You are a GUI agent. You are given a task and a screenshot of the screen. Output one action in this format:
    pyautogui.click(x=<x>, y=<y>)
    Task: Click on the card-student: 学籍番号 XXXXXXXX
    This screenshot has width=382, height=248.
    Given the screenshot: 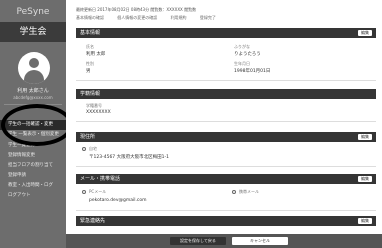 What is the action you would take?
    pyautogui.click(x=226, y=110)
    